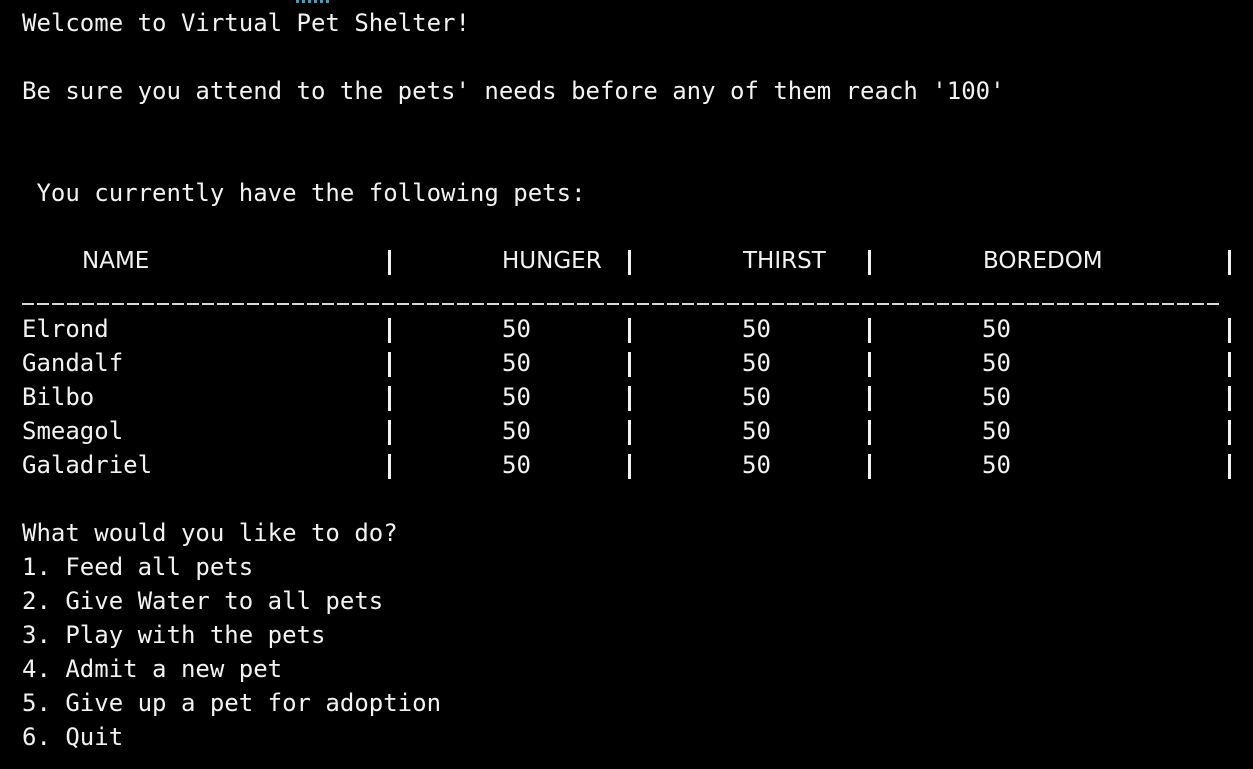 The image size is (1253, 769). What do you see at coordinates (304, 193) in the screenshot?
I see `pets-heading: You currently have the following pets:` at bounding box center [304, 193].